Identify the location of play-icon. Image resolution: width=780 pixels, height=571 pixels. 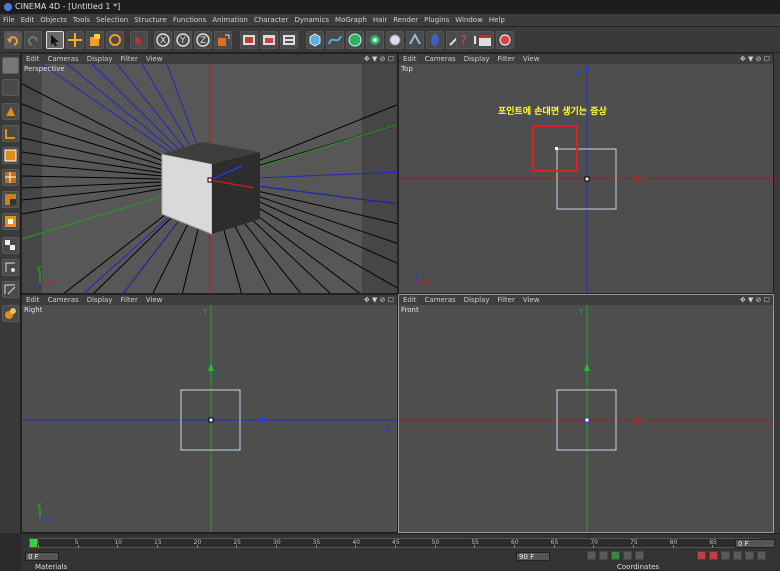
(615, 555).